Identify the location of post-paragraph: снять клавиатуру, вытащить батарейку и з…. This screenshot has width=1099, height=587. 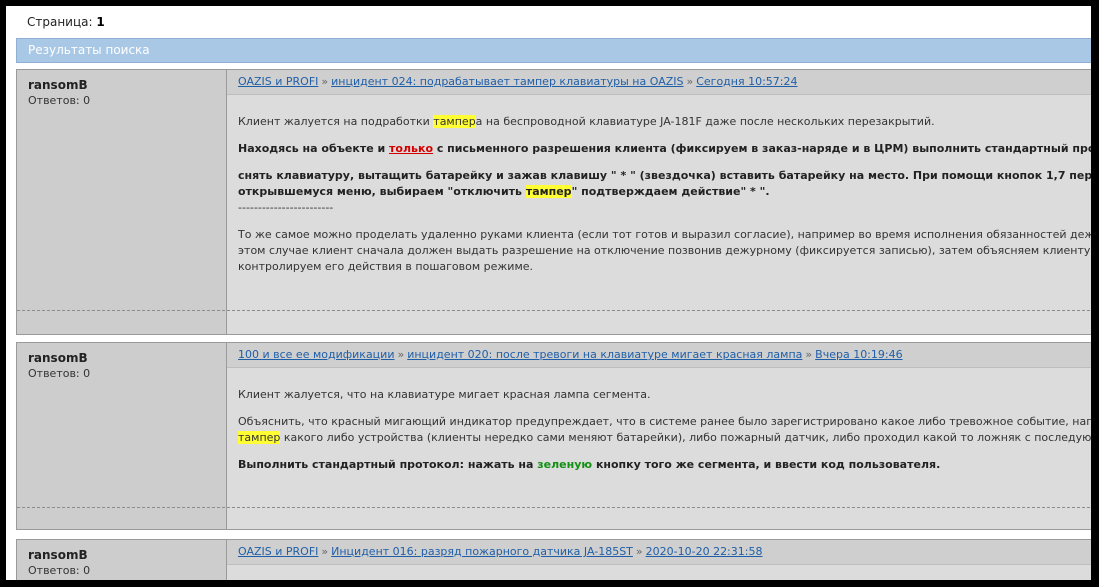
(668, 176).